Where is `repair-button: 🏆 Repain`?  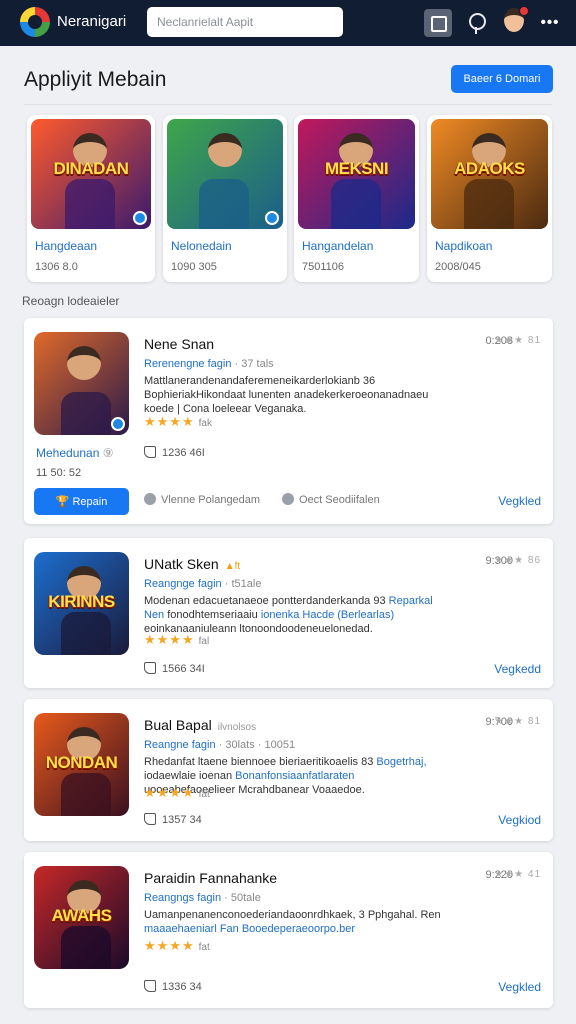 repair-button: 🏆 Repain is located at coordinates (81, 501).